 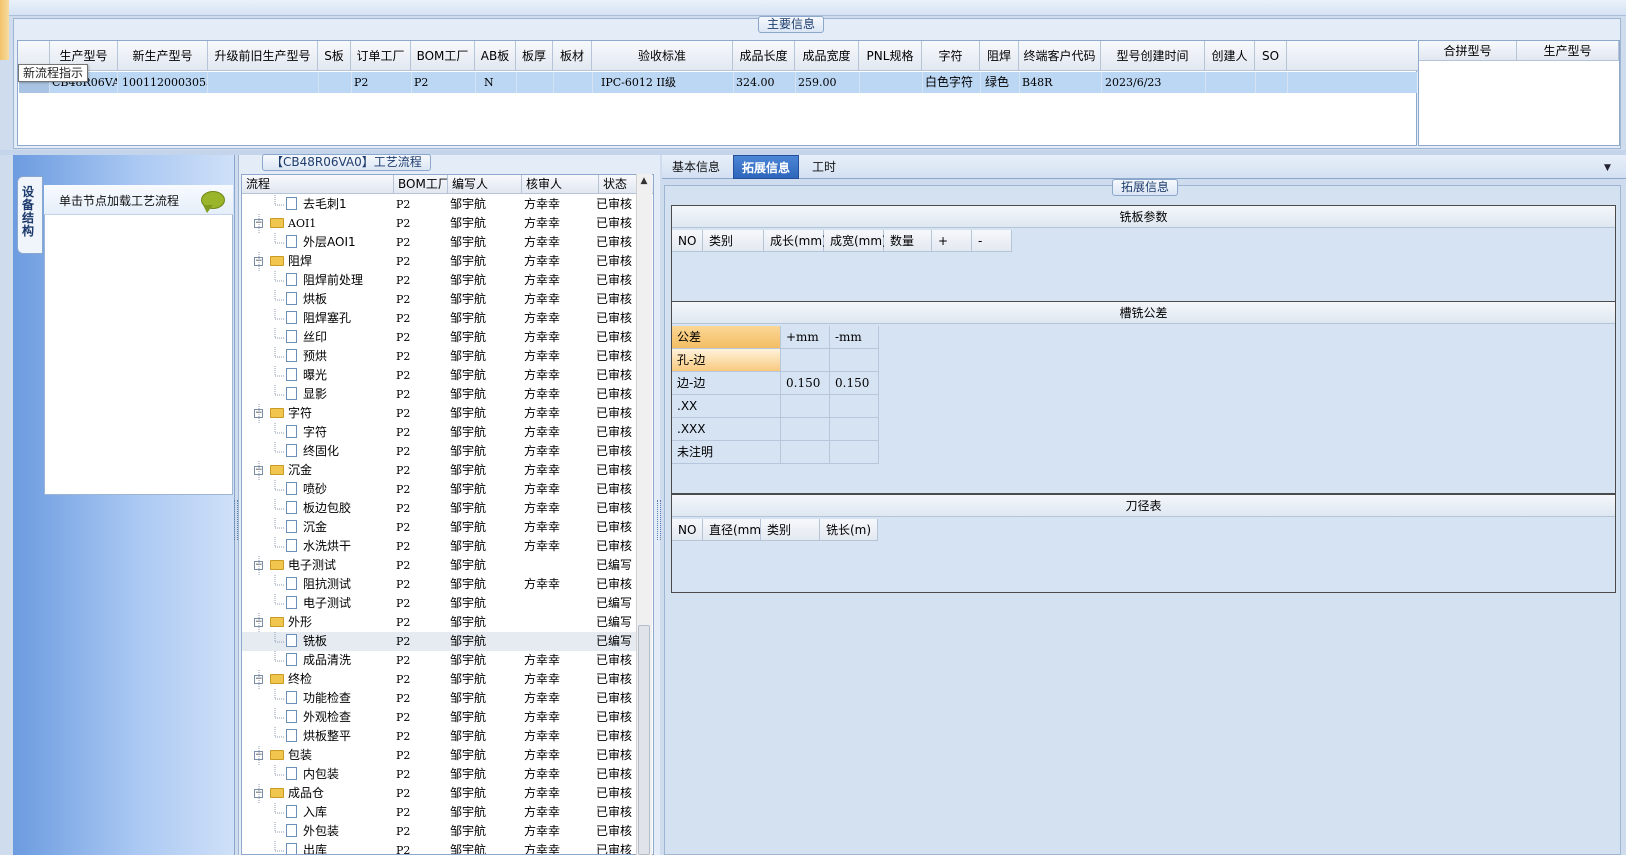 What do you see at coordinates (264, 82) in the screenshot?
I see `cell-old-model` at bounding box center [264, 82].